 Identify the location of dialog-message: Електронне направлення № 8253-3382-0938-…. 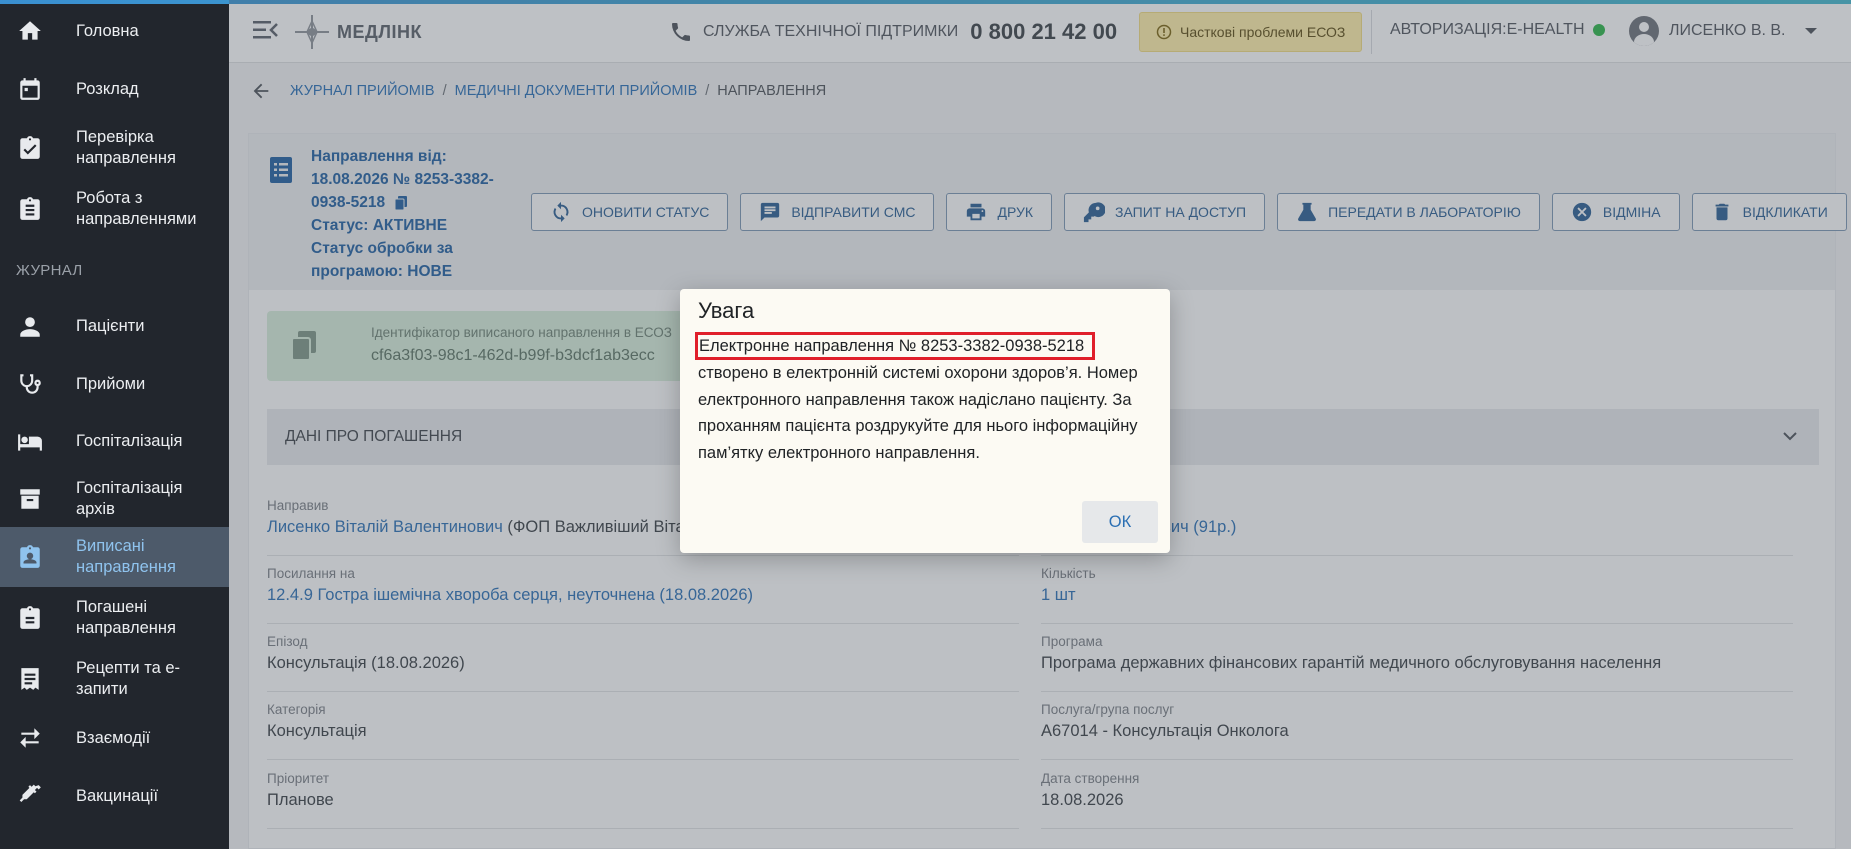
(922, 399).